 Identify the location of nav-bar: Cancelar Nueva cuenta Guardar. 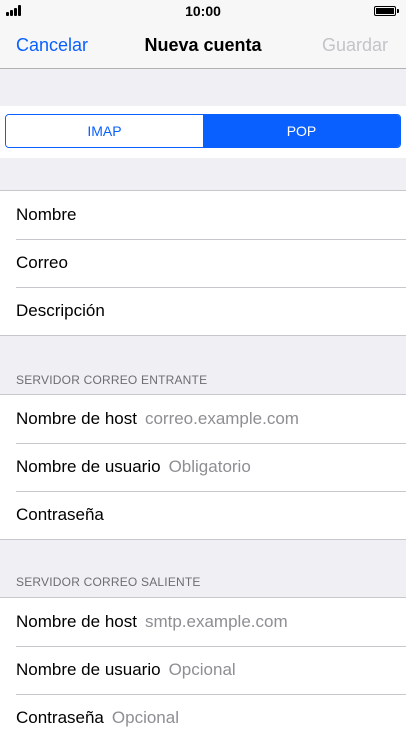
(203, 45).